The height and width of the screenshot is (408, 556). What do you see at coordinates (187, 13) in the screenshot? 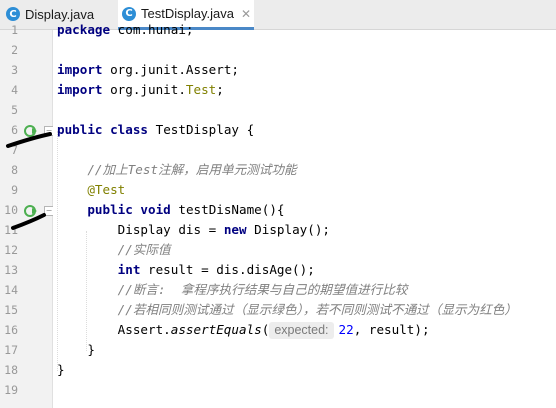
I see `tab-label: TestDisplay.java` at bounding box center [187, 13].